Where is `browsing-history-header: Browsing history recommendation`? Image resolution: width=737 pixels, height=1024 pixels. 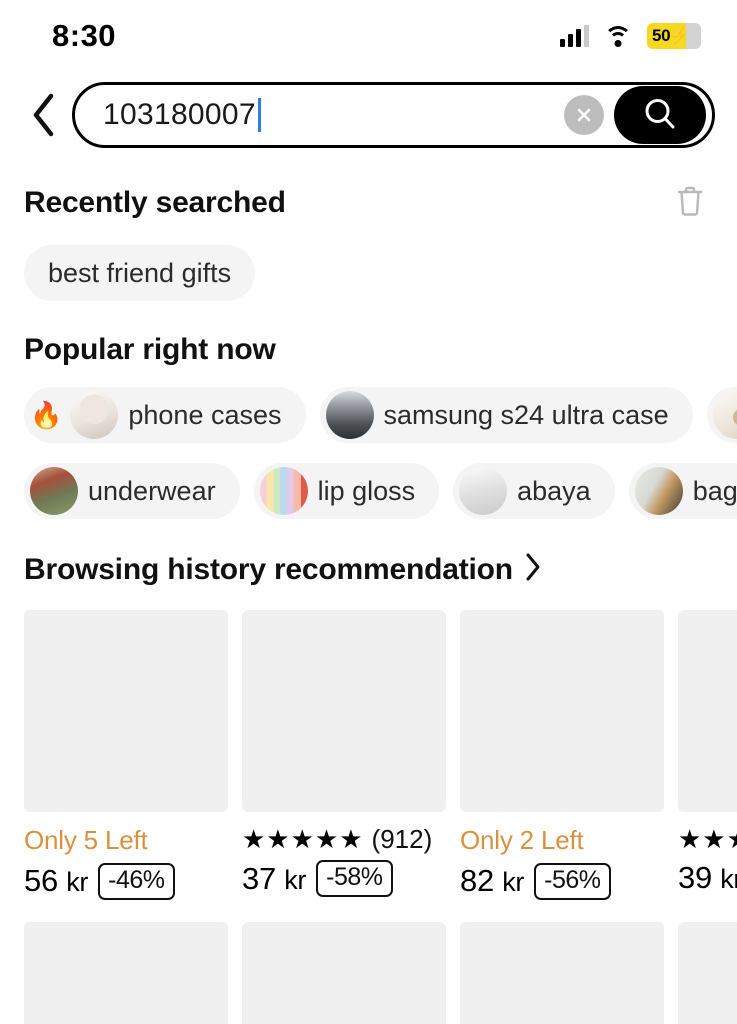 browsing-history-header: Browsing history recommendation is located at coordinates (368, 569).